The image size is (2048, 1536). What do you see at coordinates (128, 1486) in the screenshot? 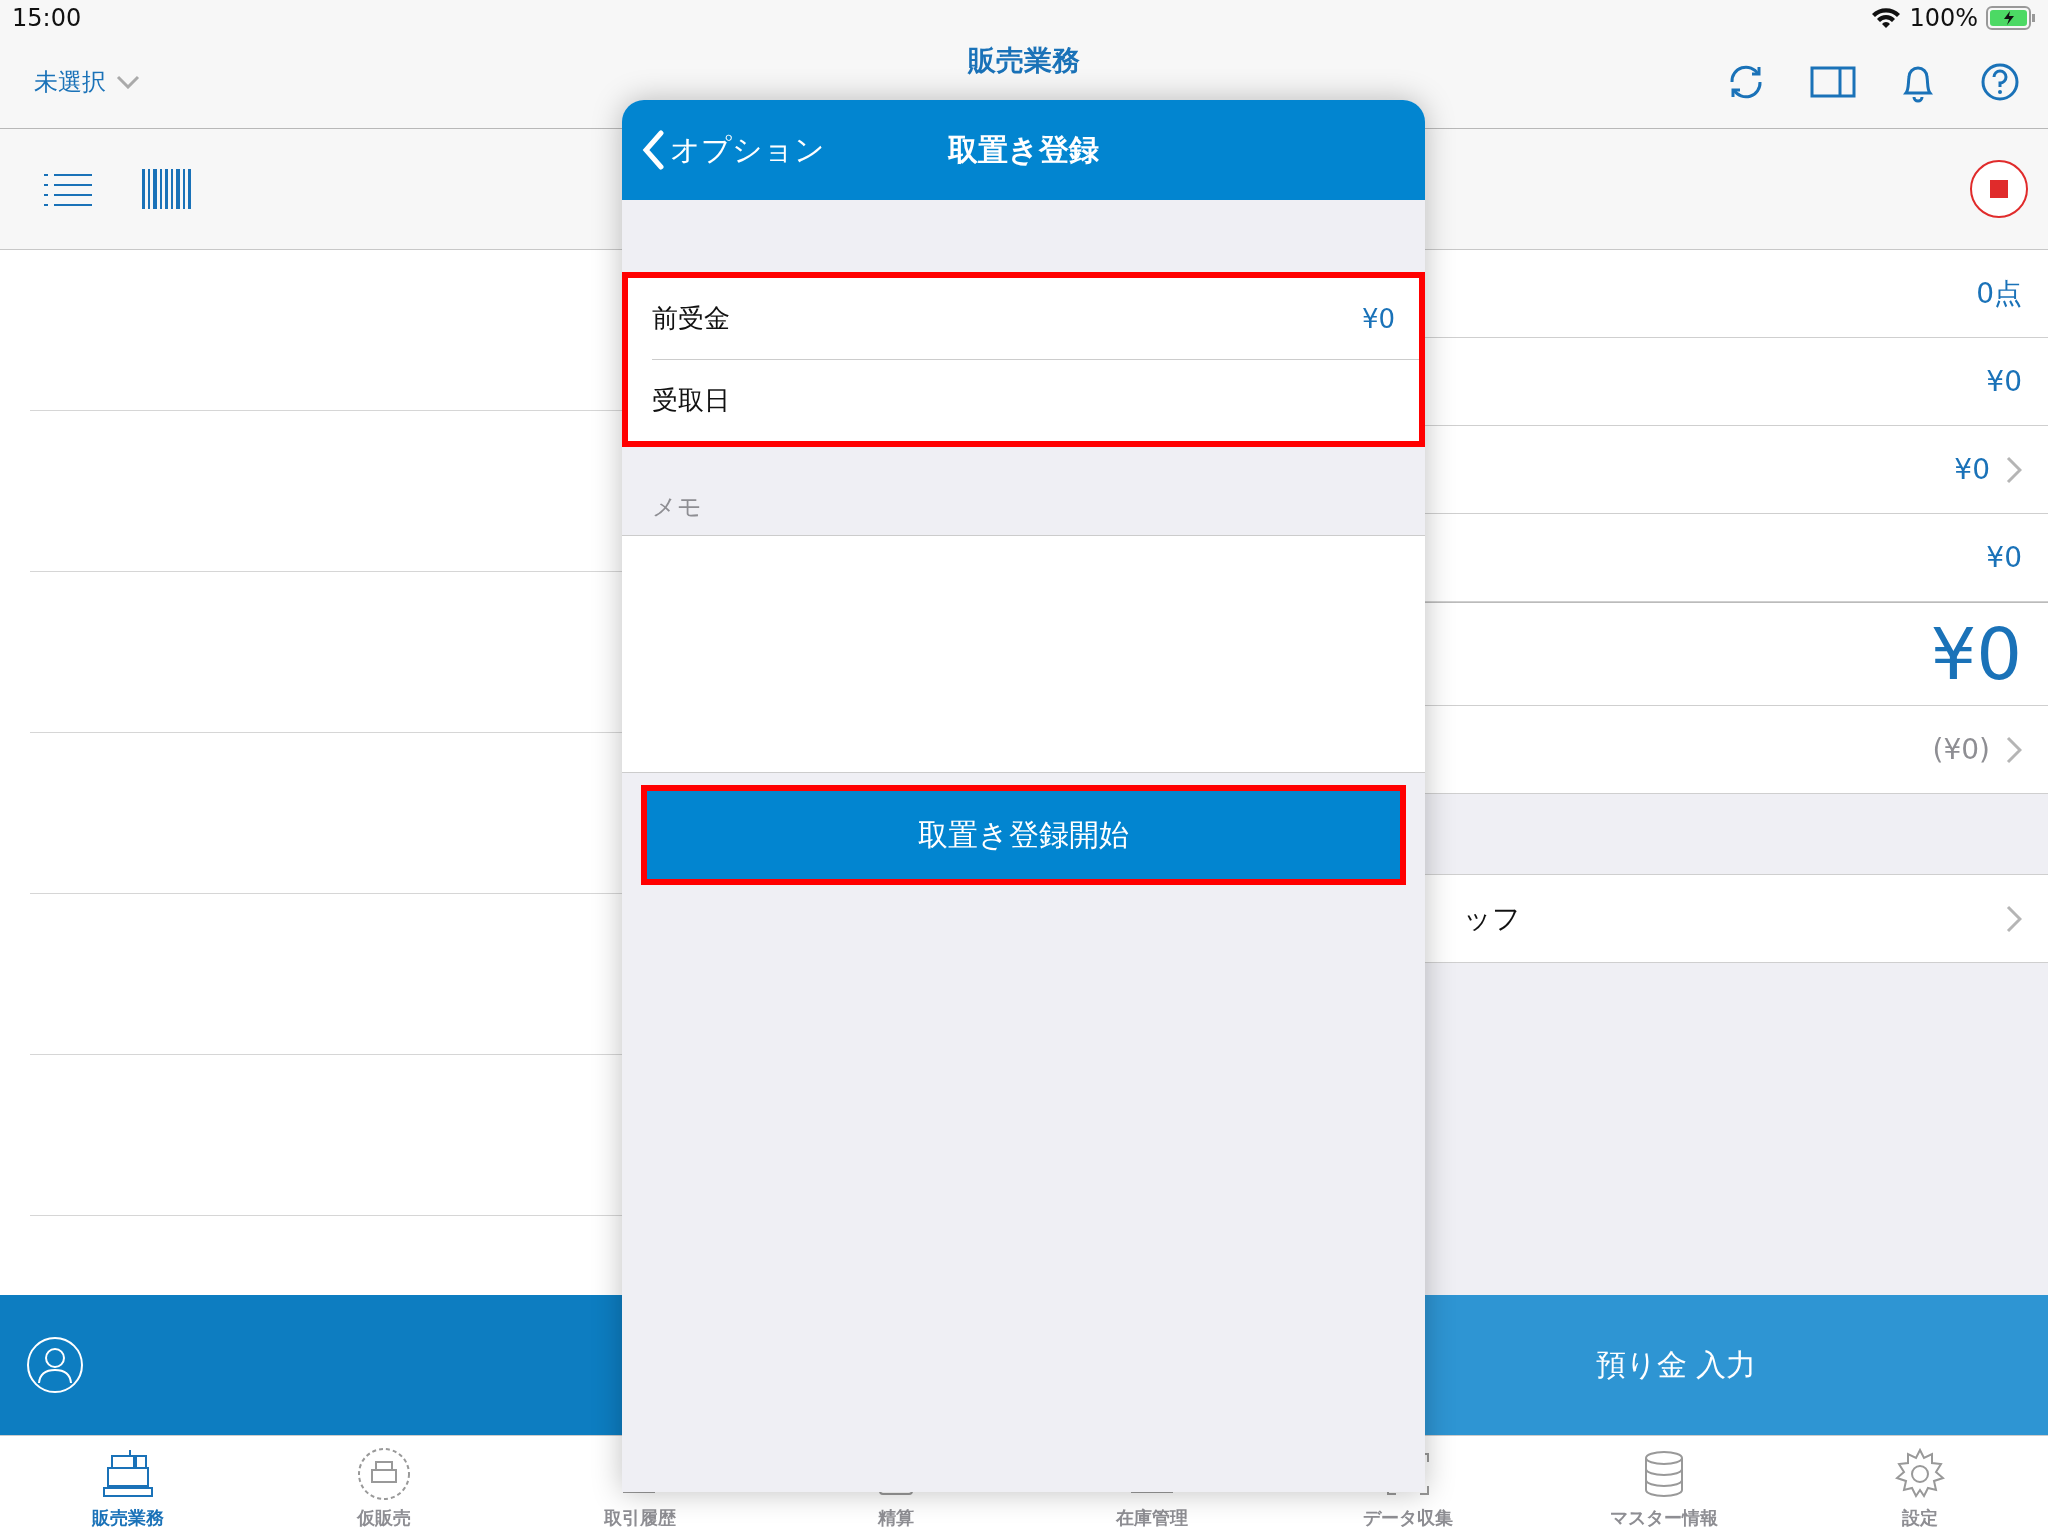
I see `tab: 販売業務` at bounding box center [128, 1486].